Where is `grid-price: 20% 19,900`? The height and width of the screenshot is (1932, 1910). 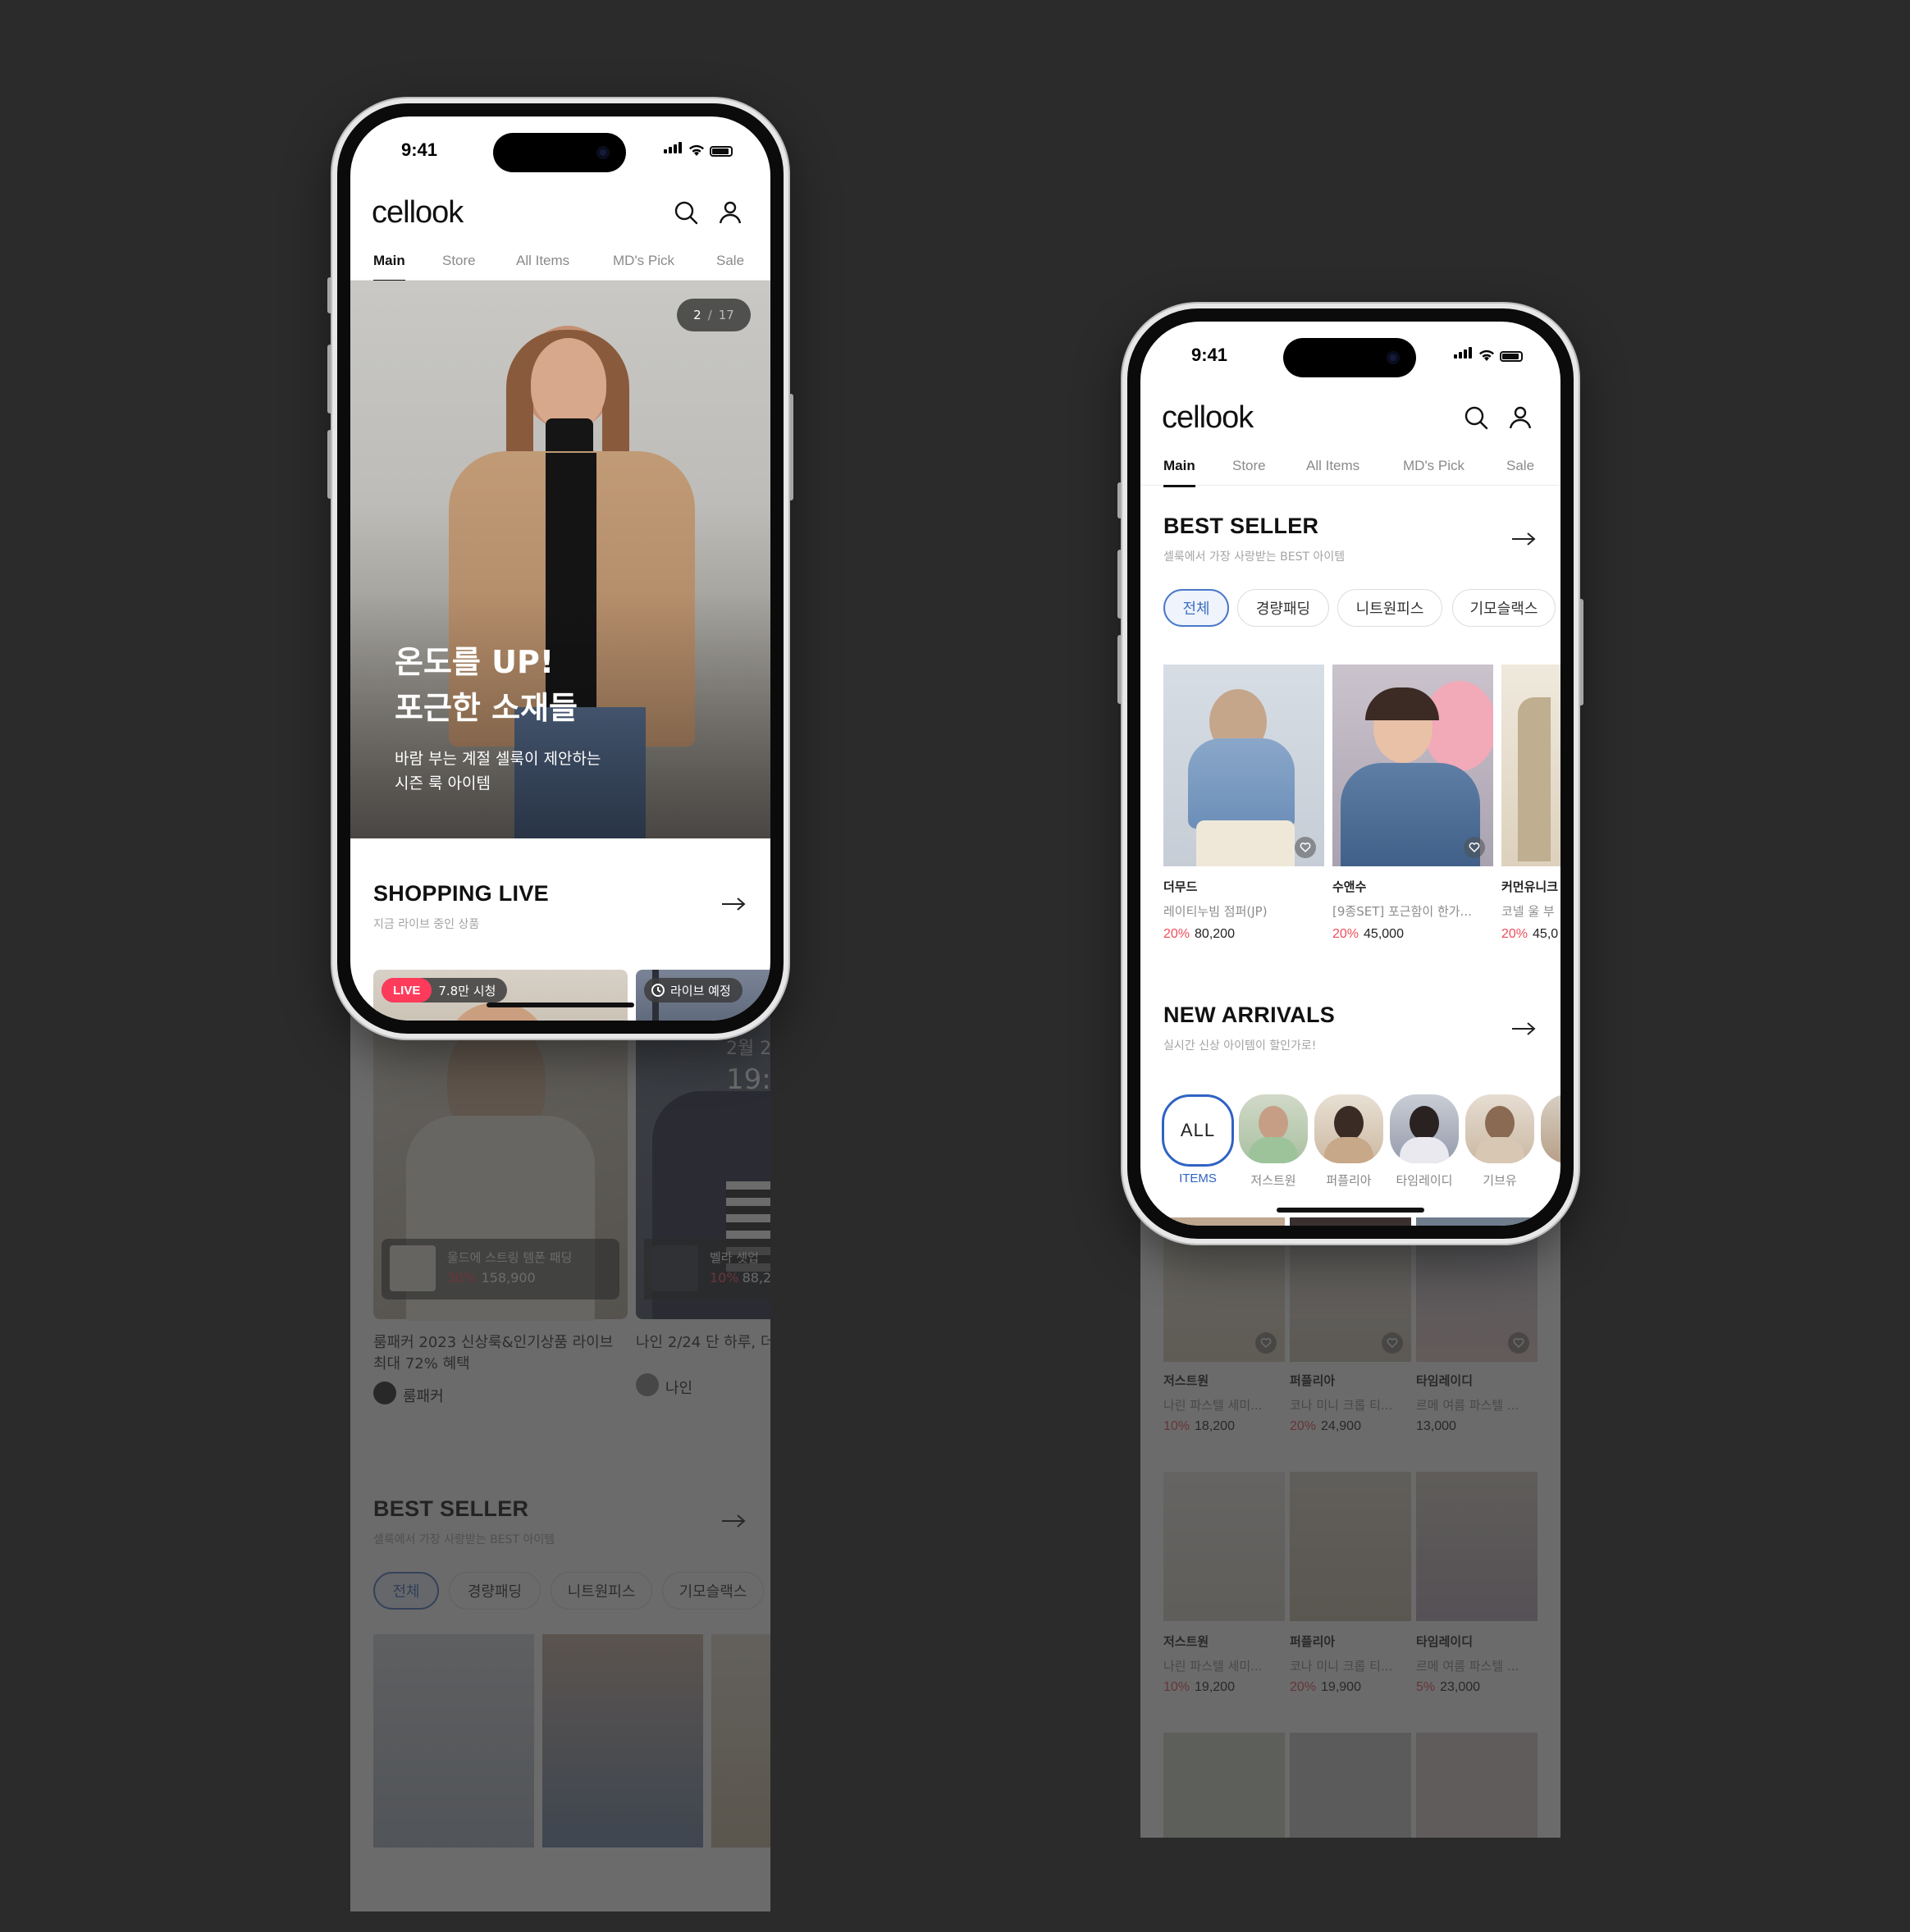
grid-price: 20% 19,900 is located at coordinates (1325, 1688).